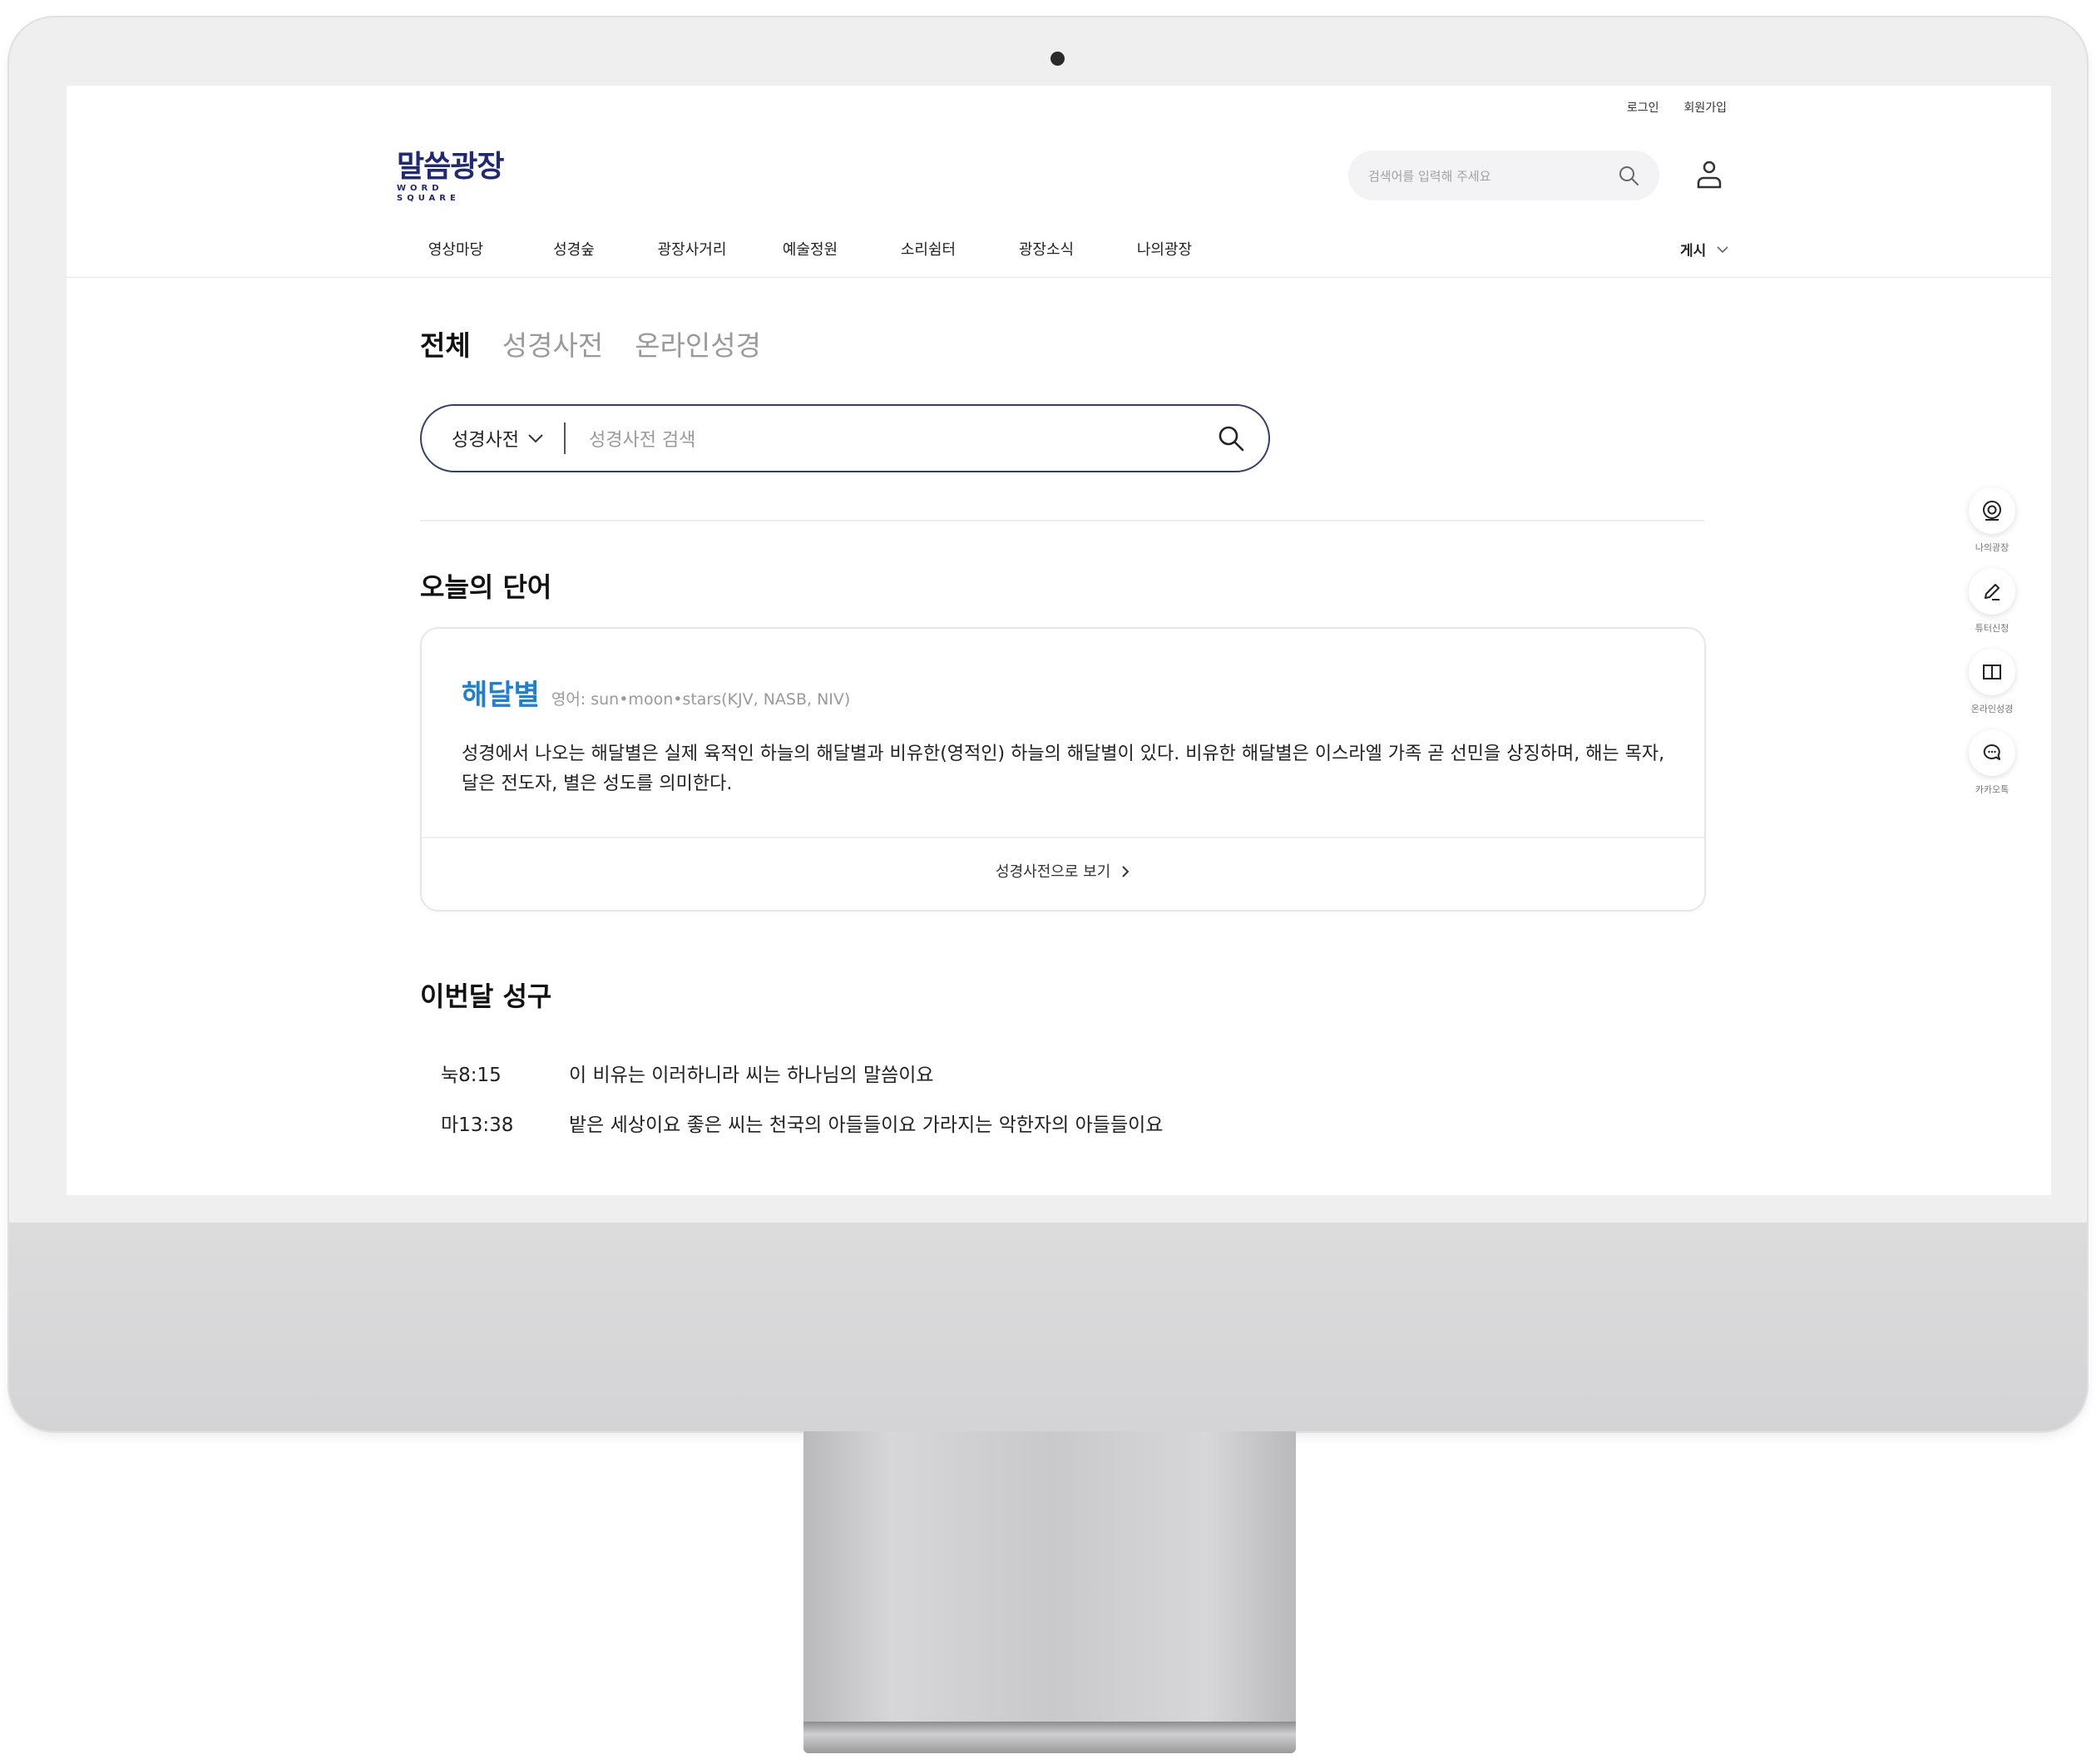  Describe the element at coordinates (1048, 1327) in the screenshot. I see `monitor-chin` at that location.